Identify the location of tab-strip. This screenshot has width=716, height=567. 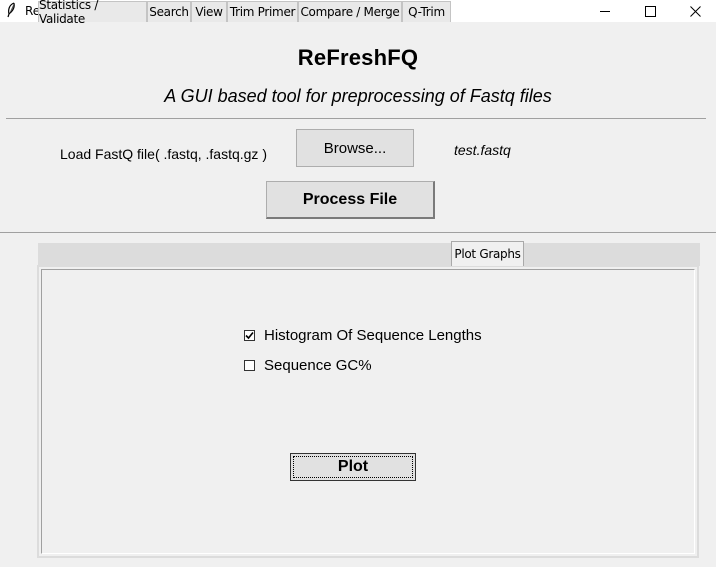
(369, 254).